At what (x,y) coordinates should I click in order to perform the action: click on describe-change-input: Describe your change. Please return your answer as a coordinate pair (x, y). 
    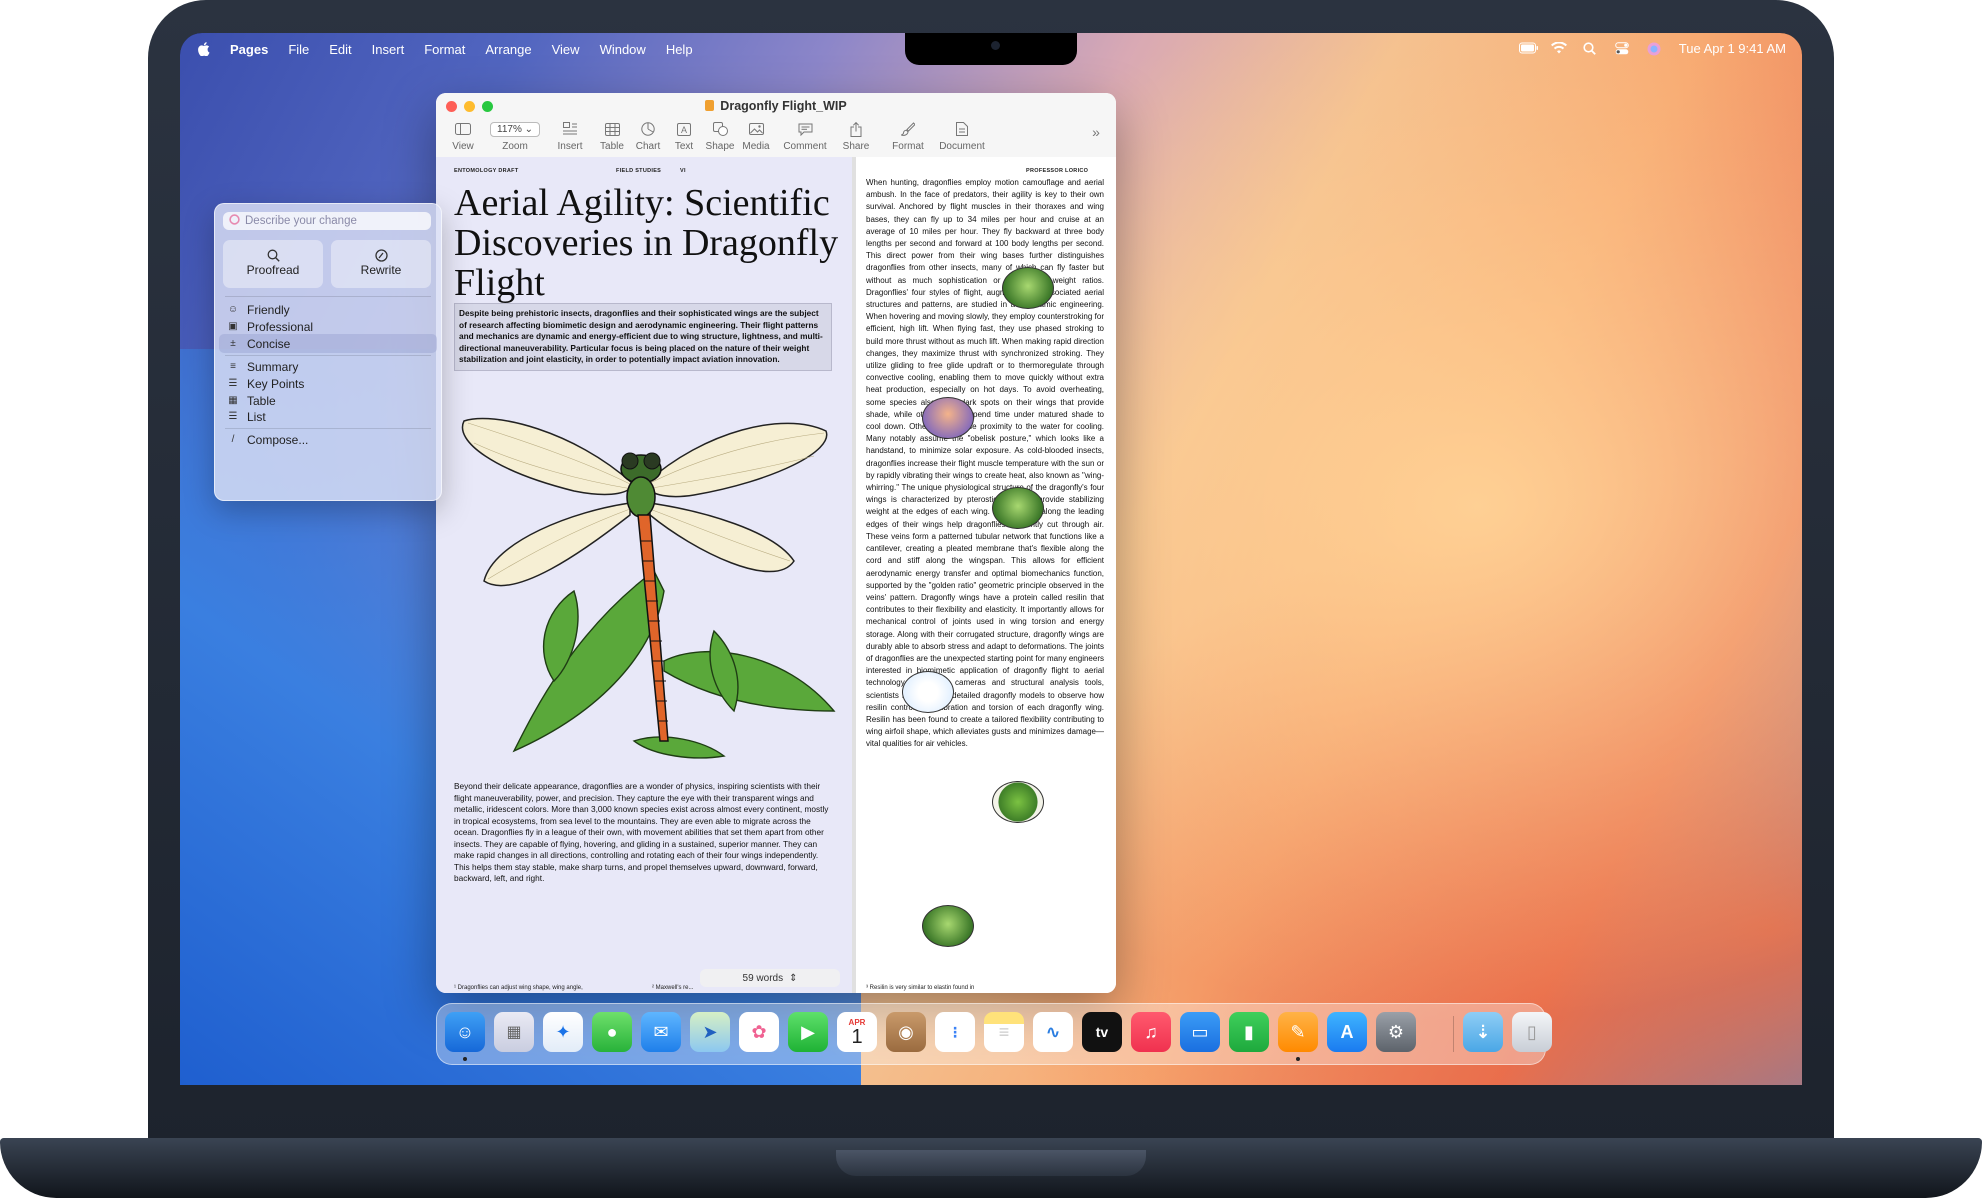
    Looking at the image, I should click on (327, 221).